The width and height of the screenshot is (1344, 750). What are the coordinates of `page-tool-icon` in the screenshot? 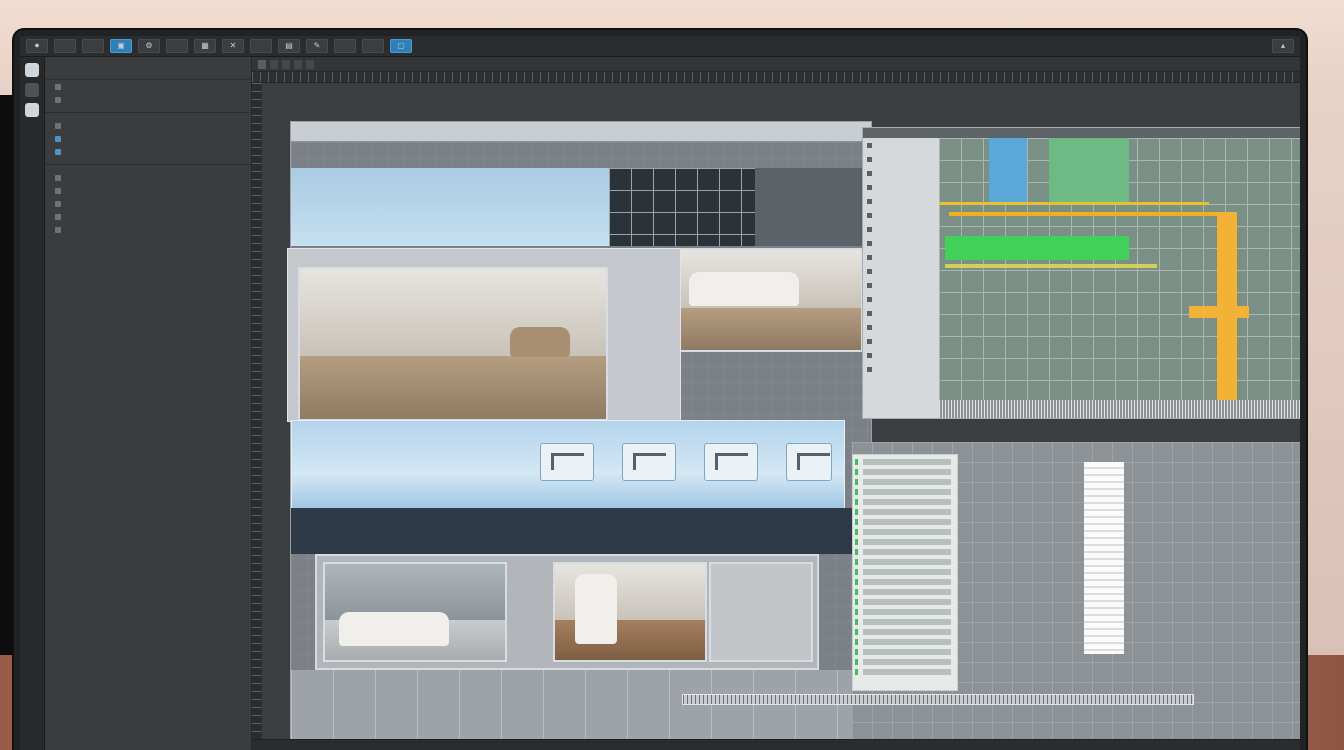 It's located at (32, 110).